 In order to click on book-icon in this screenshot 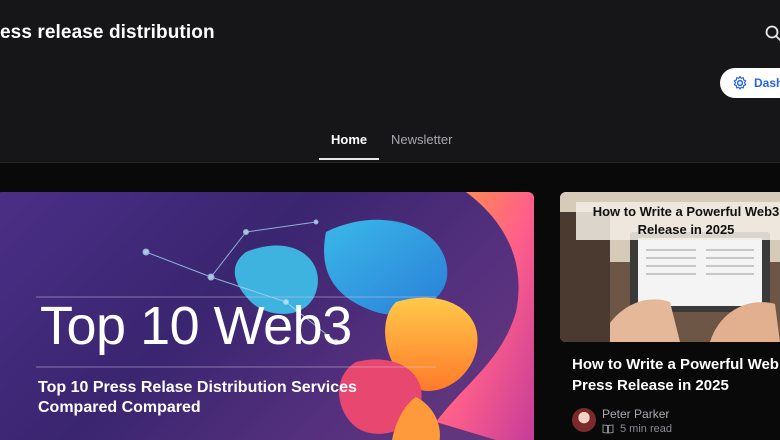, I will do `click(608, 429)`.